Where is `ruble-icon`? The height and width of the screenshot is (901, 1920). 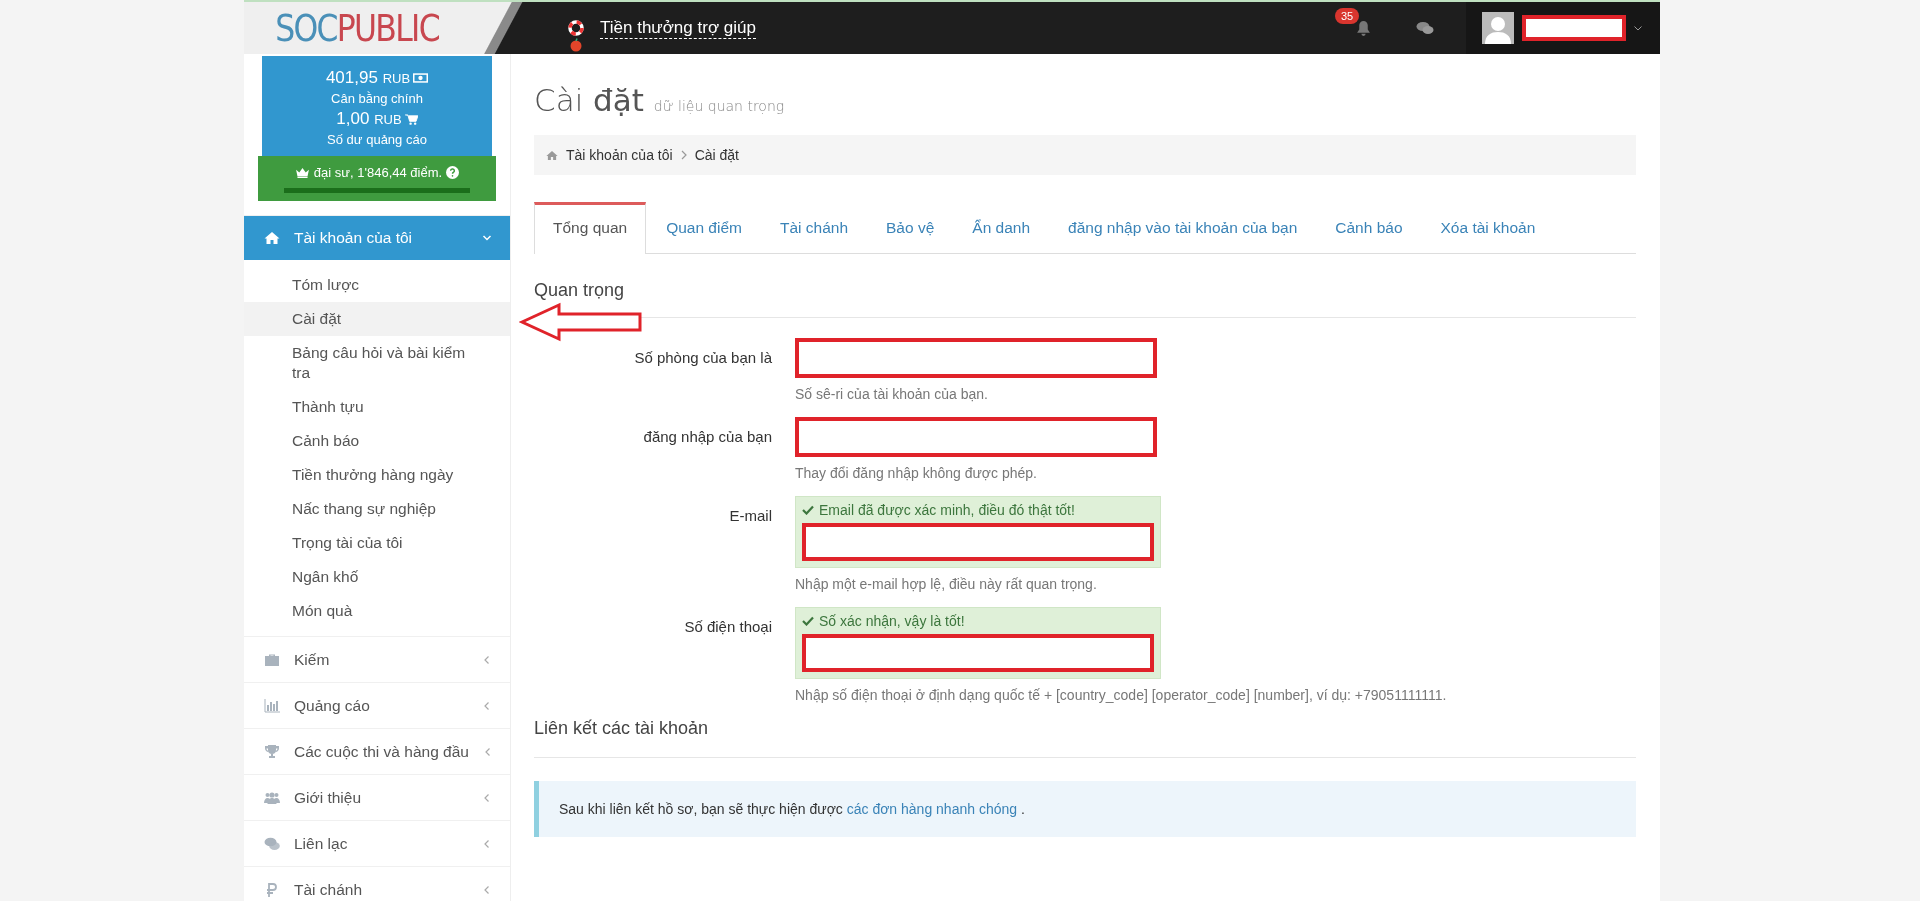
ruble-icon is located at coordinates (272, 889).